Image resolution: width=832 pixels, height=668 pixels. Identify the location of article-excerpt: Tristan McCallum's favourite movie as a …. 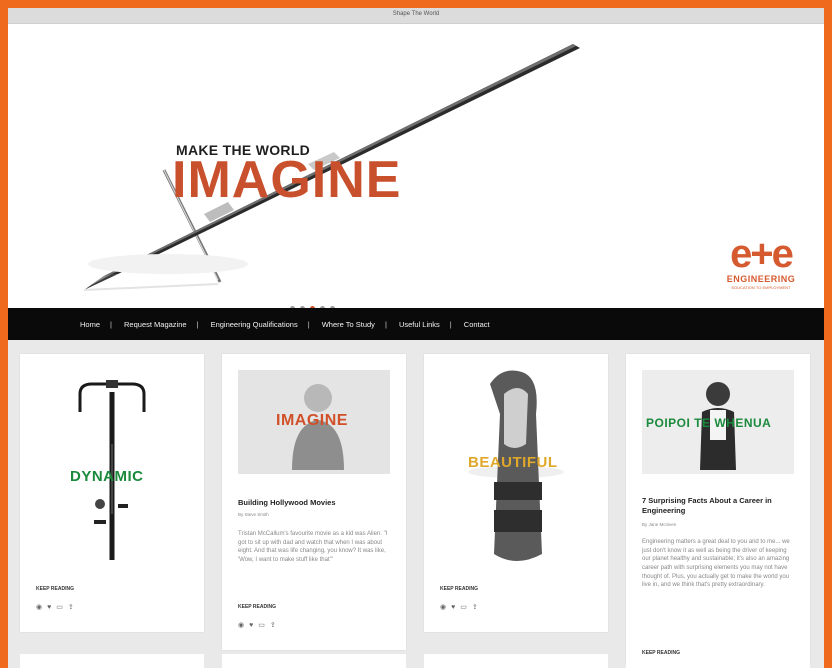
(313, 547).